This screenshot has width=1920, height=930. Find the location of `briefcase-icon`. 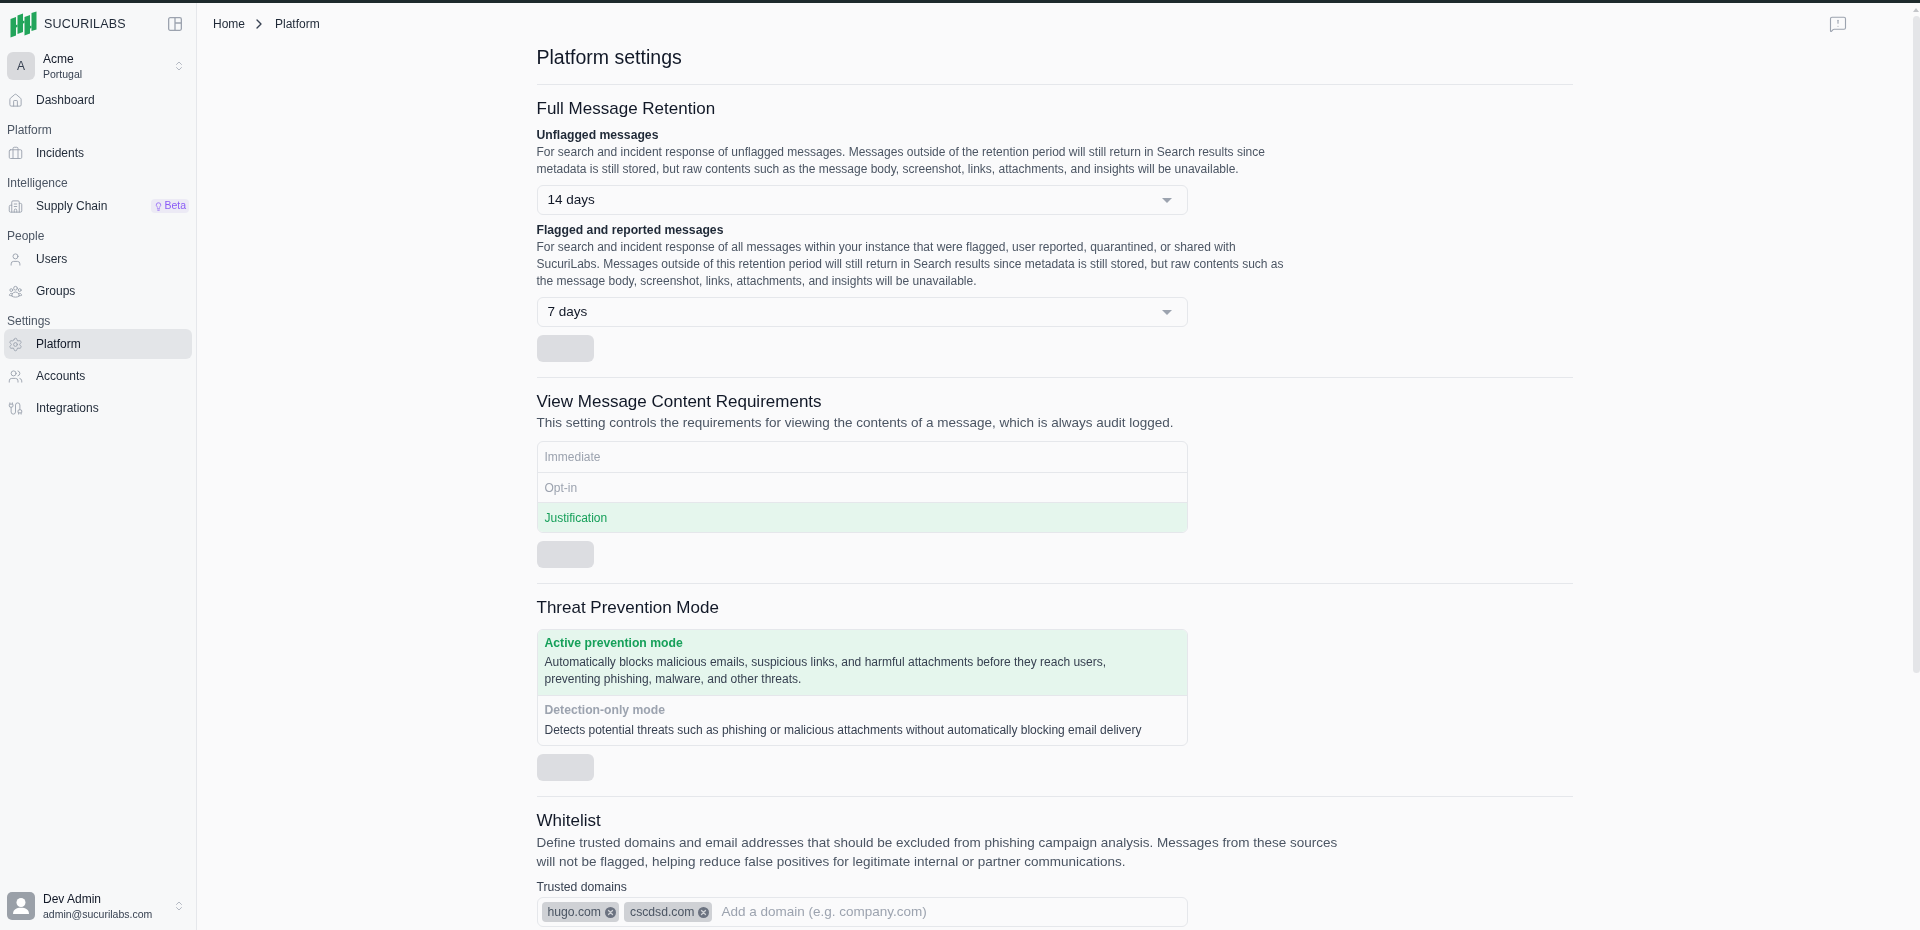

briefcase-icon is located at coordinates (15, 153).